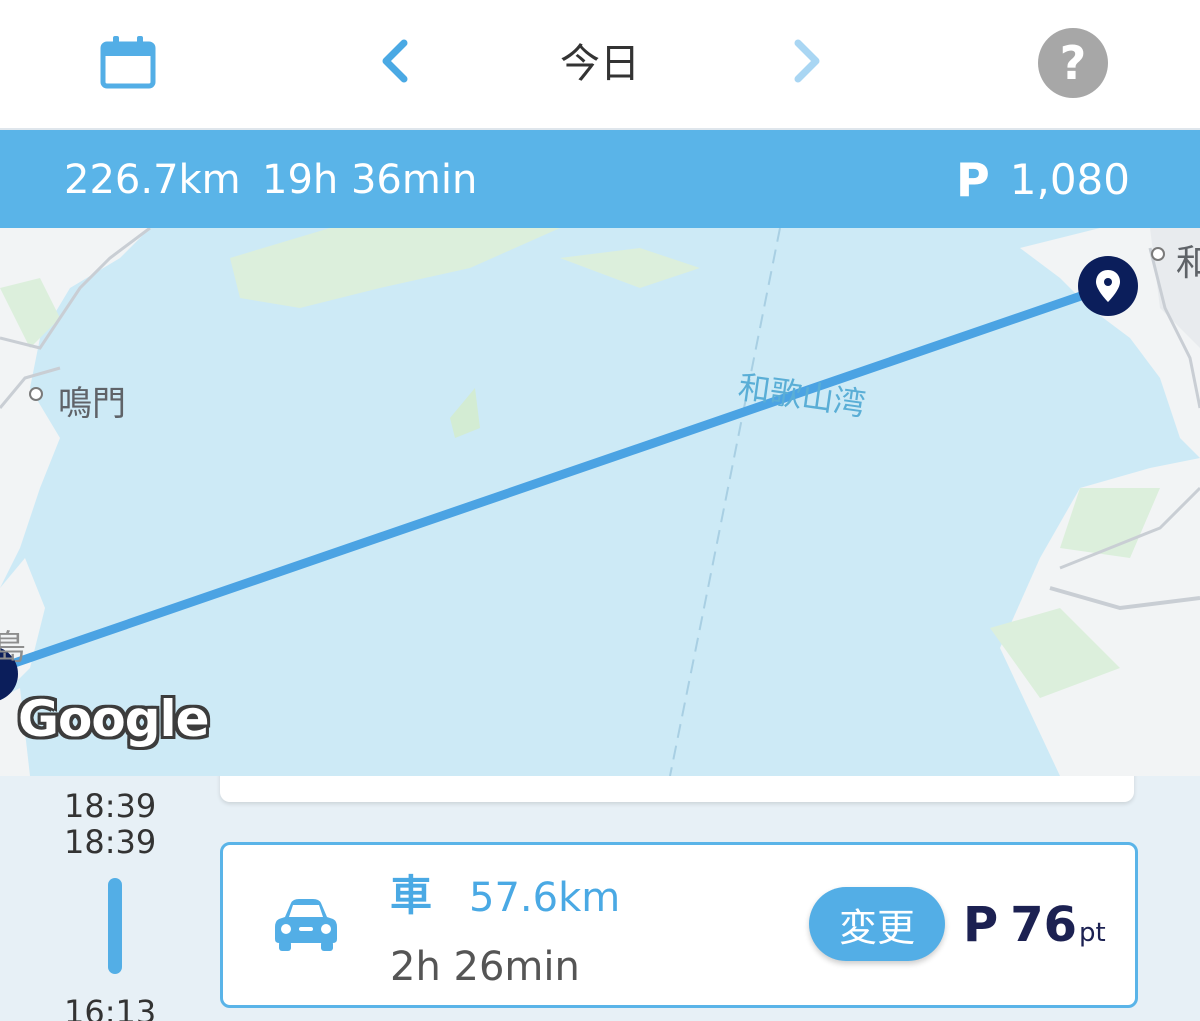  Describe the element at coordinates (677, 789) in the screenshot. I see `previous-segment-card` at that location.